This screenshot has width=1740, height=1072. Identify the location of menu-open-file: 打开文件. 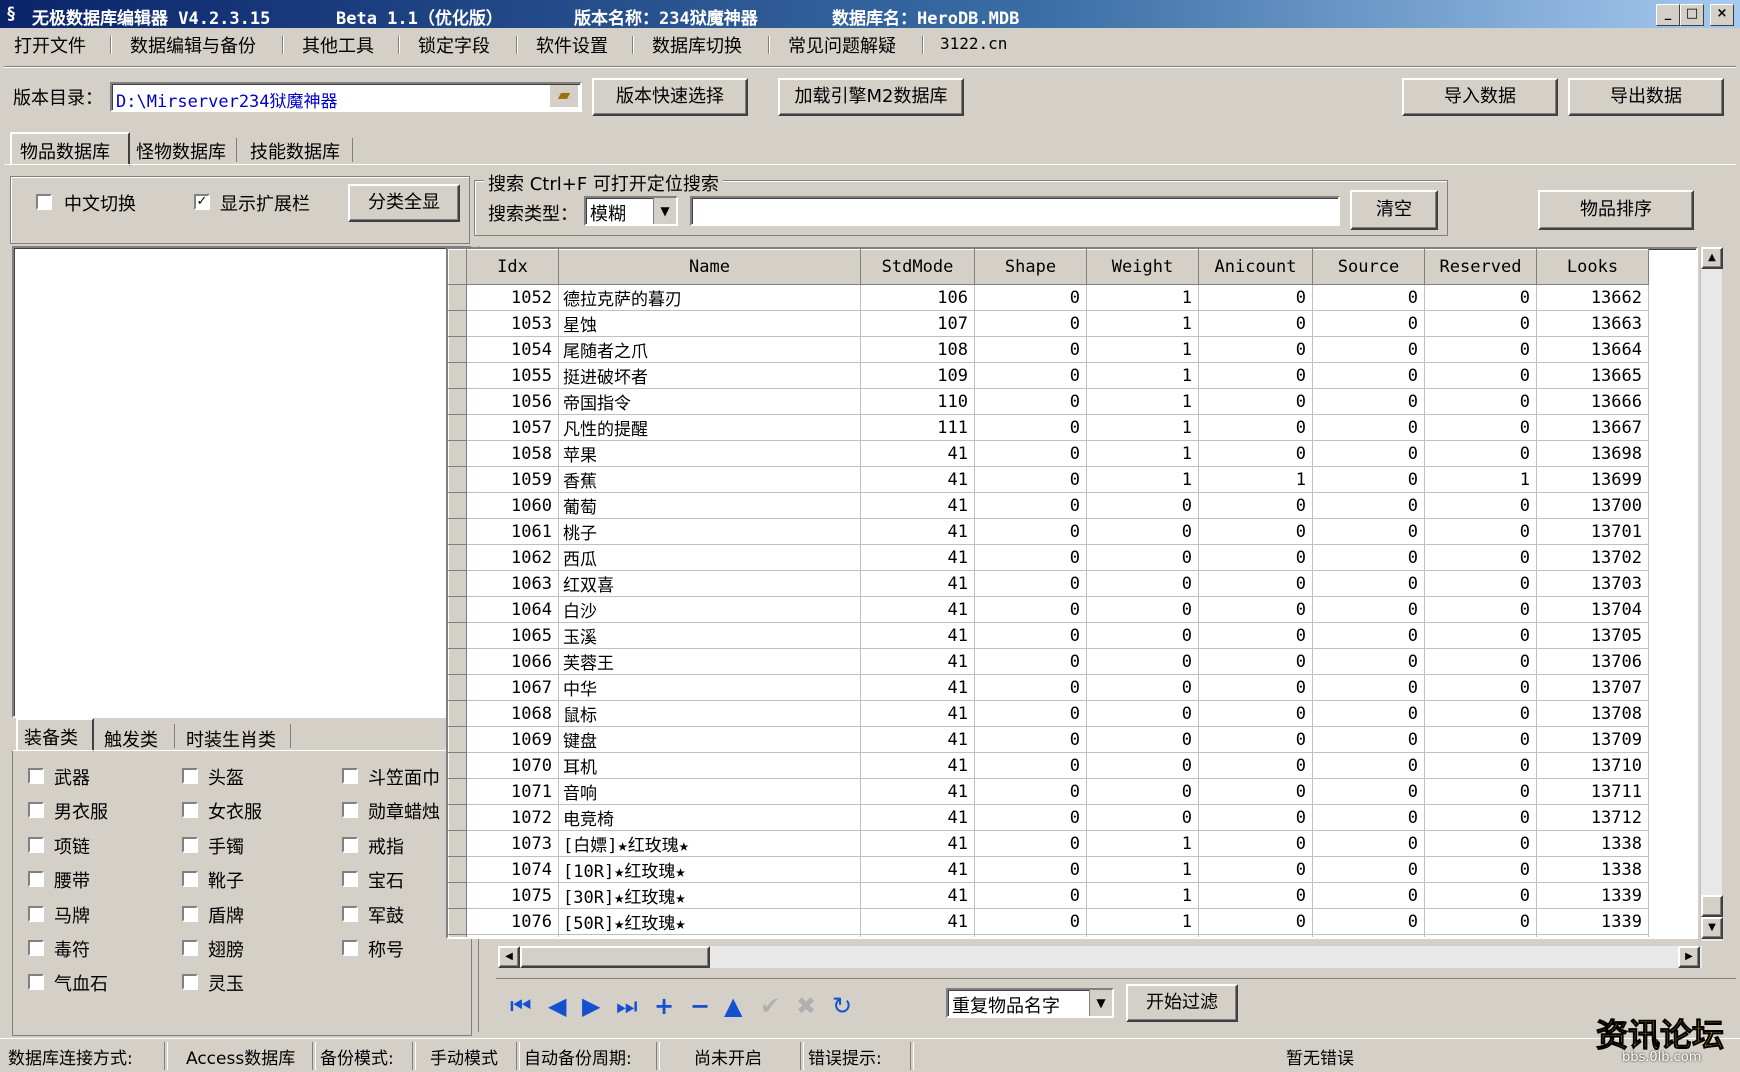
(50, 45).